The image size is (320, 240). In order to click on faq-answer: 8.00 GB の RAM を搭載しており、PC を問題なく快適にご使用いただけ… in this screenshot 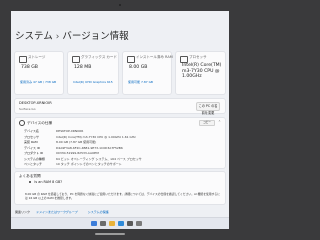, I will do `click(122, 196)`.